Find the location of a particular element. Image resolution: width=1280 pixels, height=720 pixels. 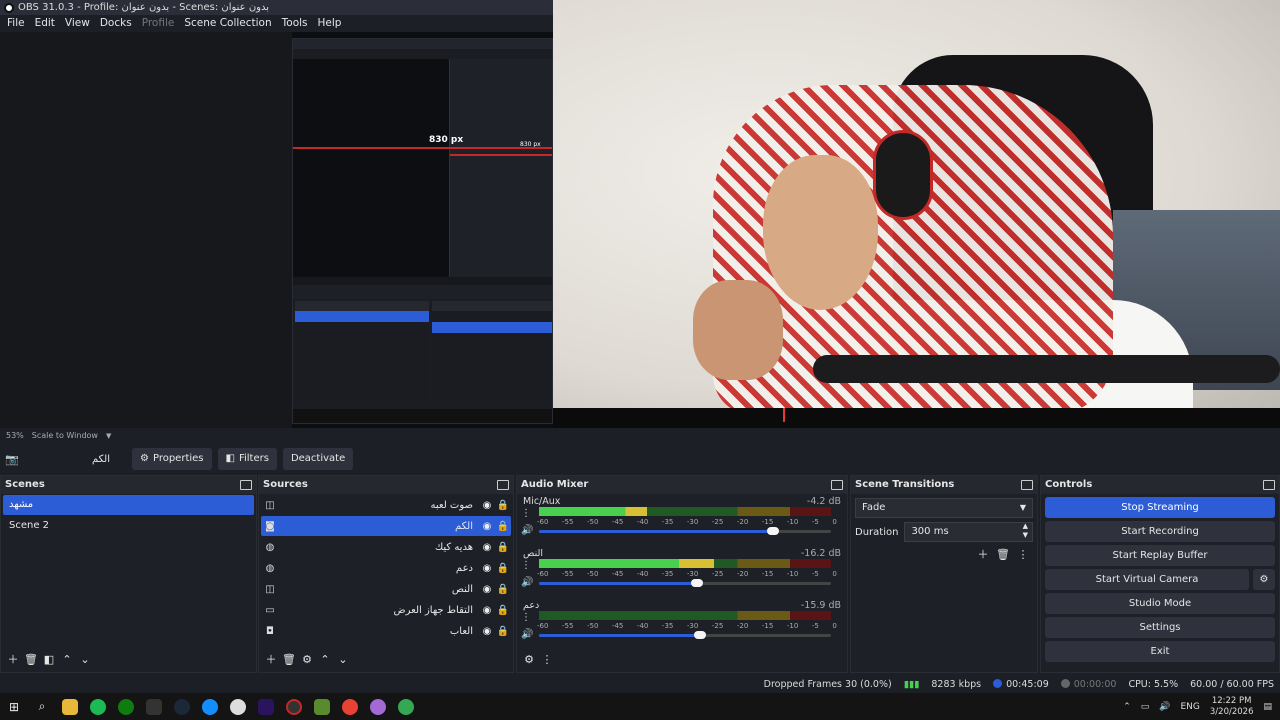

steam-icon is located at coordinates (182, 706).